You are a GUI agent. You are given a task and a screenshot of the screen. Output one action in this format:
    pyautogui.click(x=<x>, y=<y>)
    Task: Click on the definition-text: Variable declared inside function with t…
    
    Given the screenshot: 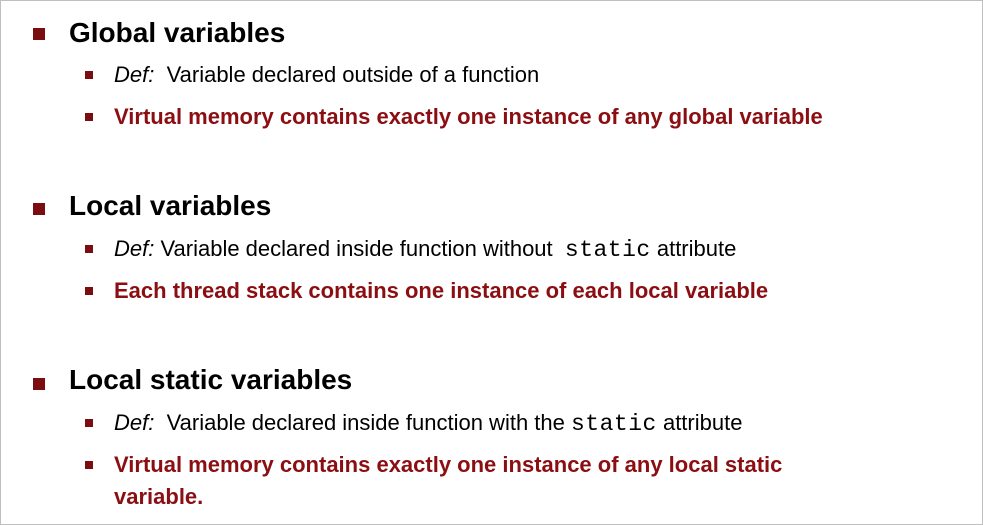 What is the action you would take?
    pyautogui.click(x=365, y=422)
    